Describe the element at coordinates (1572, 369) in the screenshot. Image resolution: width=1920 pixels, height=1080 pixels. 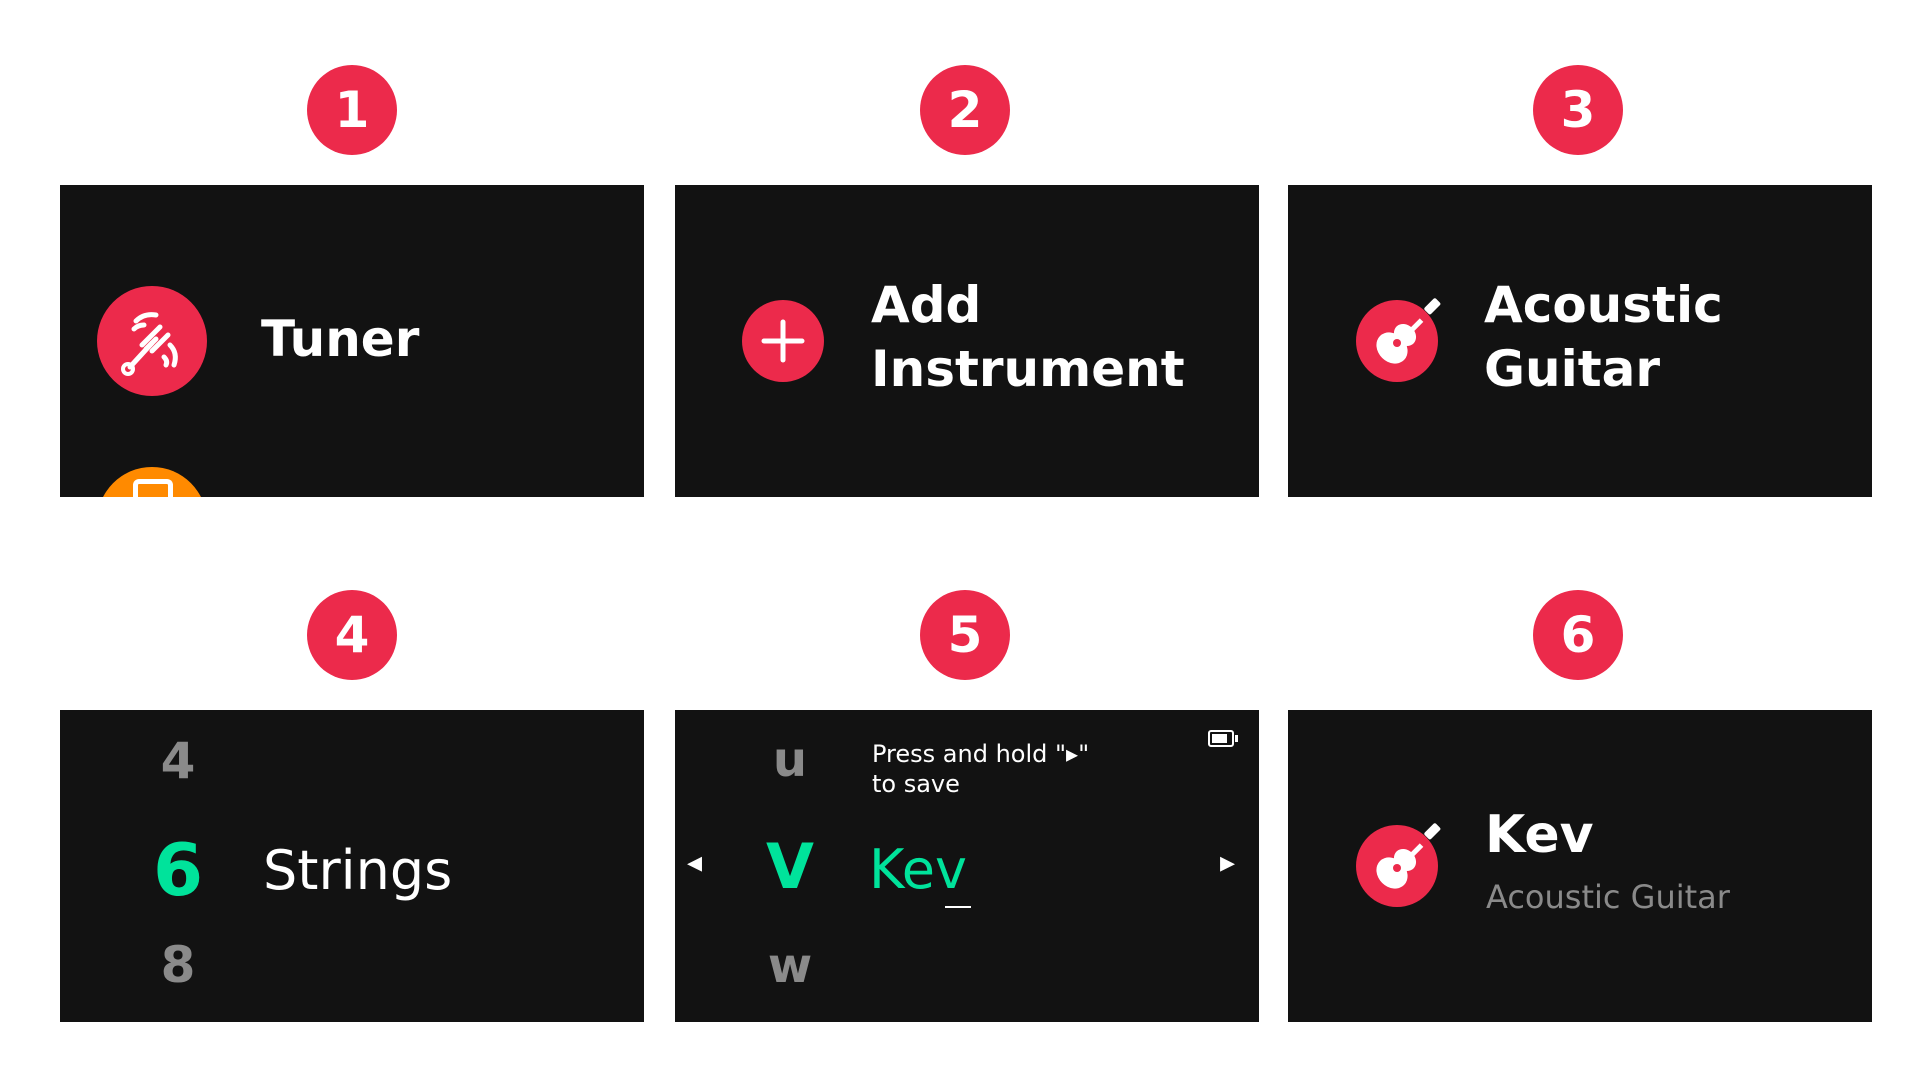
I see `instrument-type-line2: Guitar` at that location.